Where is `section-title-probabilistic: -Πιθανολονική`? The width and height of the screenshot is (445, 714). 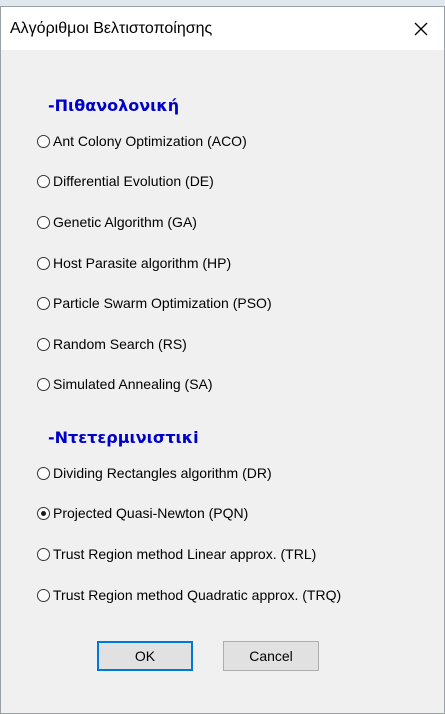
section-title-probabilistic: -Πιθανολονική is located at coordinates (114, 105).